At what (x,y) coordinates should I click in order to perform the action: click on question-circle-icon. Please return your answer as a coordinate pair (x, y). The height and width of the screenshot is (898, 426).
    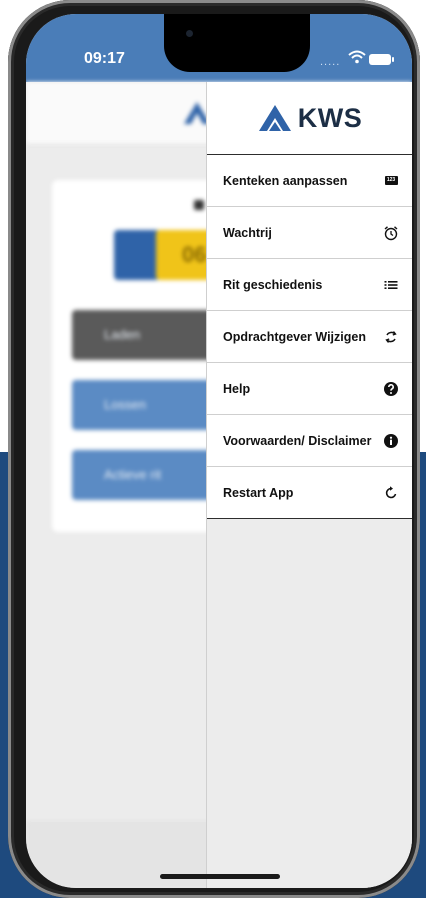
    Looking at the image, I should click on (391, 388).